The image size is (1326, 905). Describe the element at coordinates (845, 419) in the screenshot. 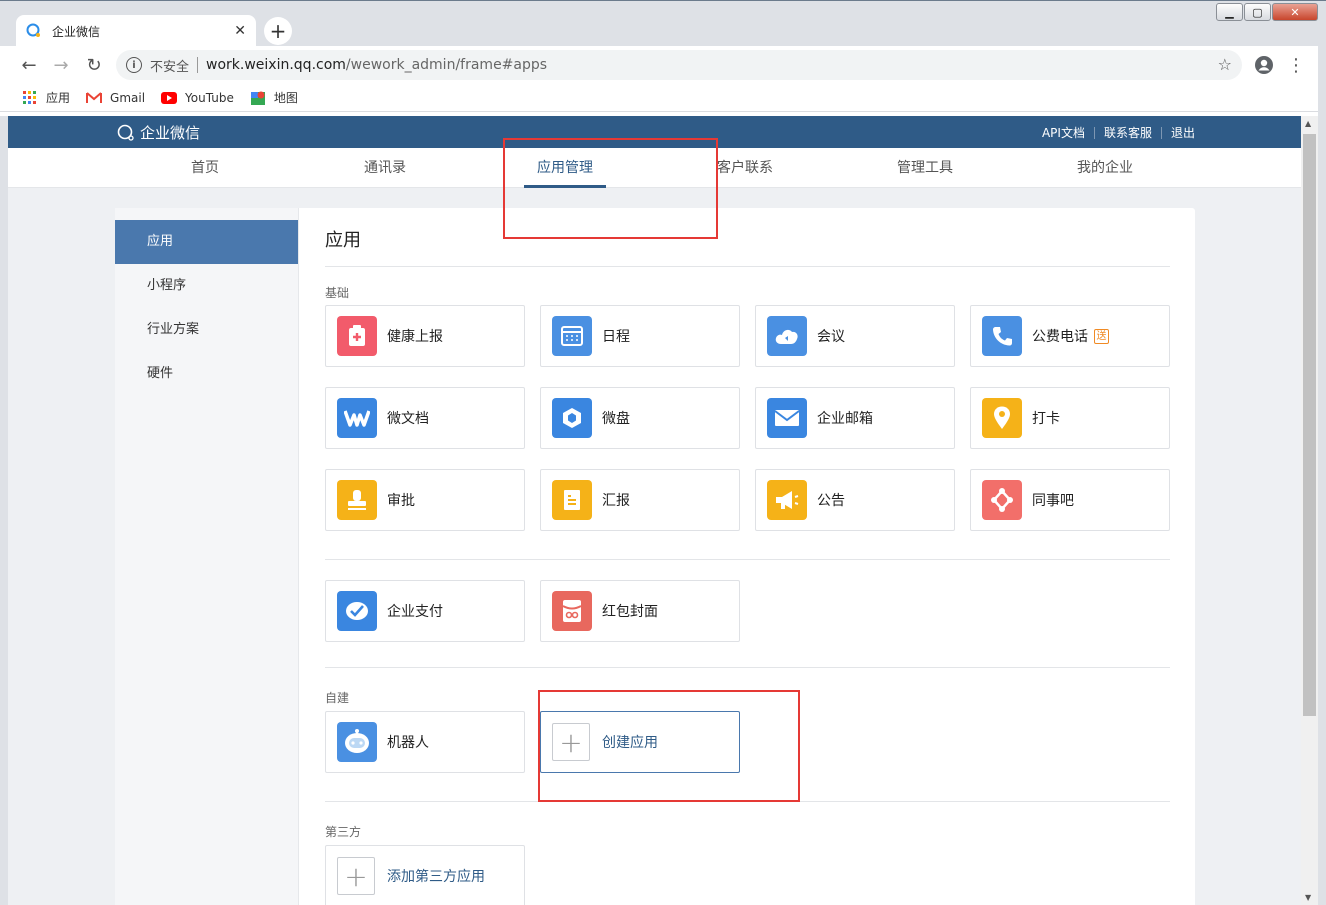

I see `app-name: 企业邮箱` at that location.